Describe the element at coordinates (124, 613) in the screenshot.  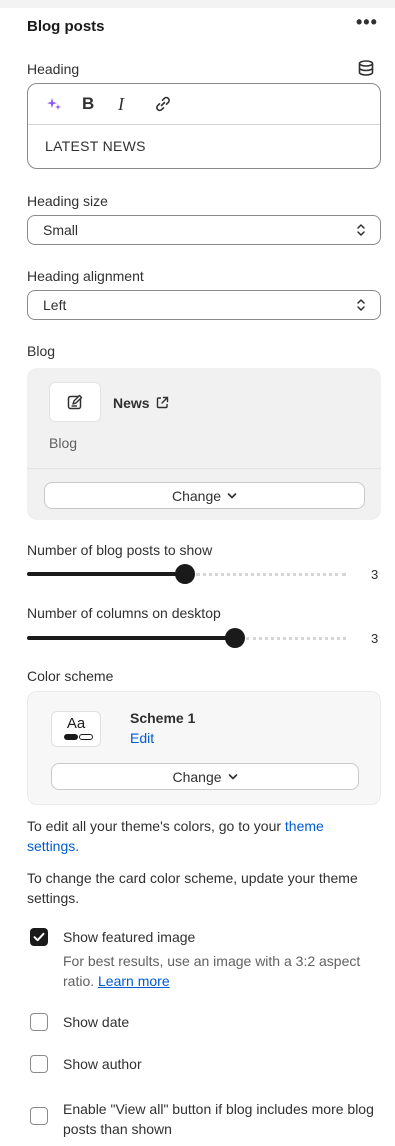
I see `columns-desktop-label: Number of columns on desktop` at that location.